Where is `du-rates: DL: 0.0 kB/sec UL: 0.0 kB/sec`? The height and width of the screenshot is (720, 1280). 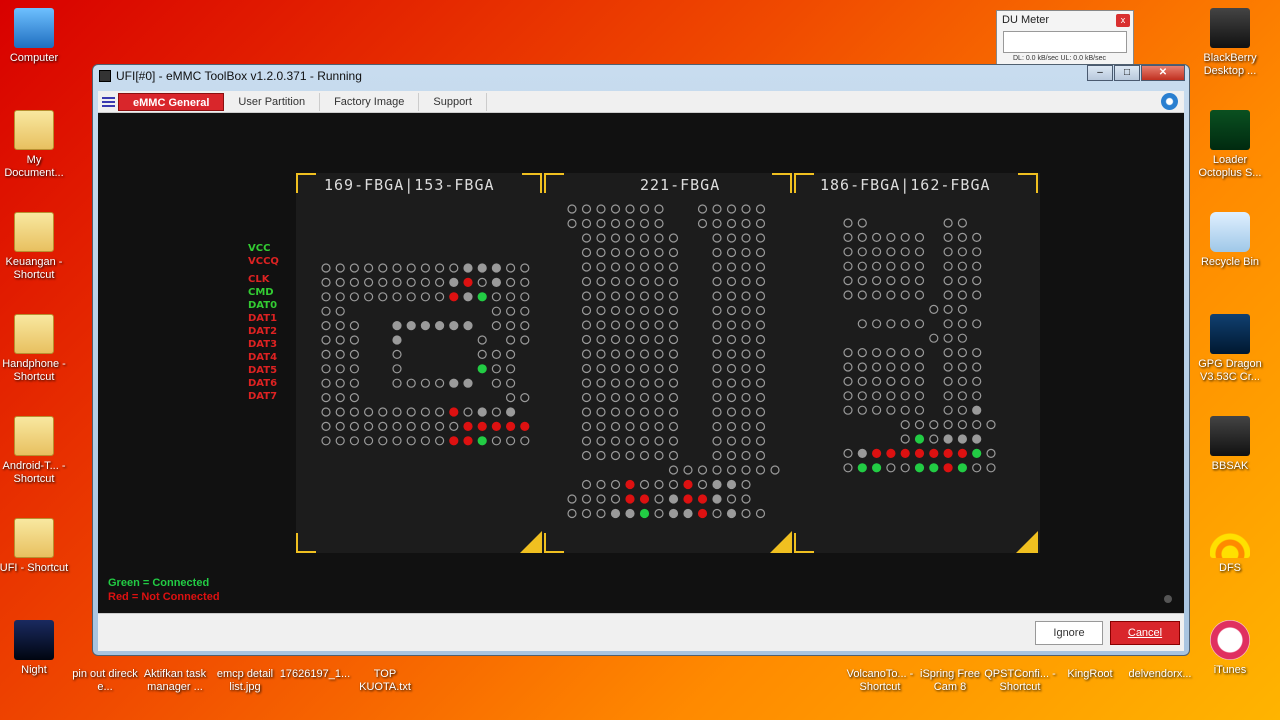 du-rates: DL: 0.0 kB/sec UL: 0.0 kB/sec is located at coordinates (1059, 58).